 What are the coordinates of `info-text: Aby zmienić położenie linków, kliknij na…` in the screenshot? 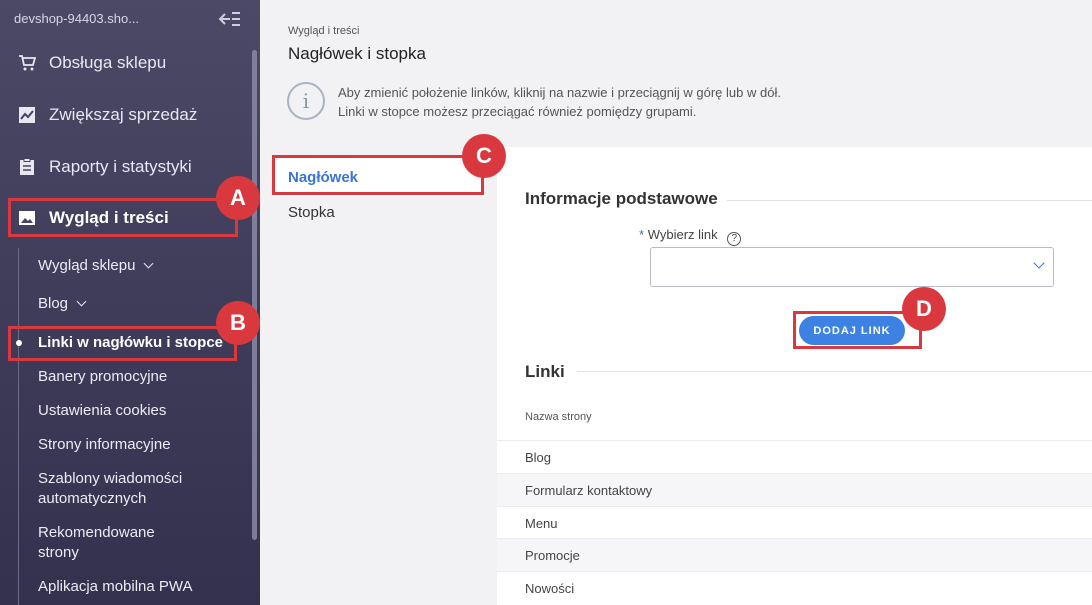 It's located at (559, 102).